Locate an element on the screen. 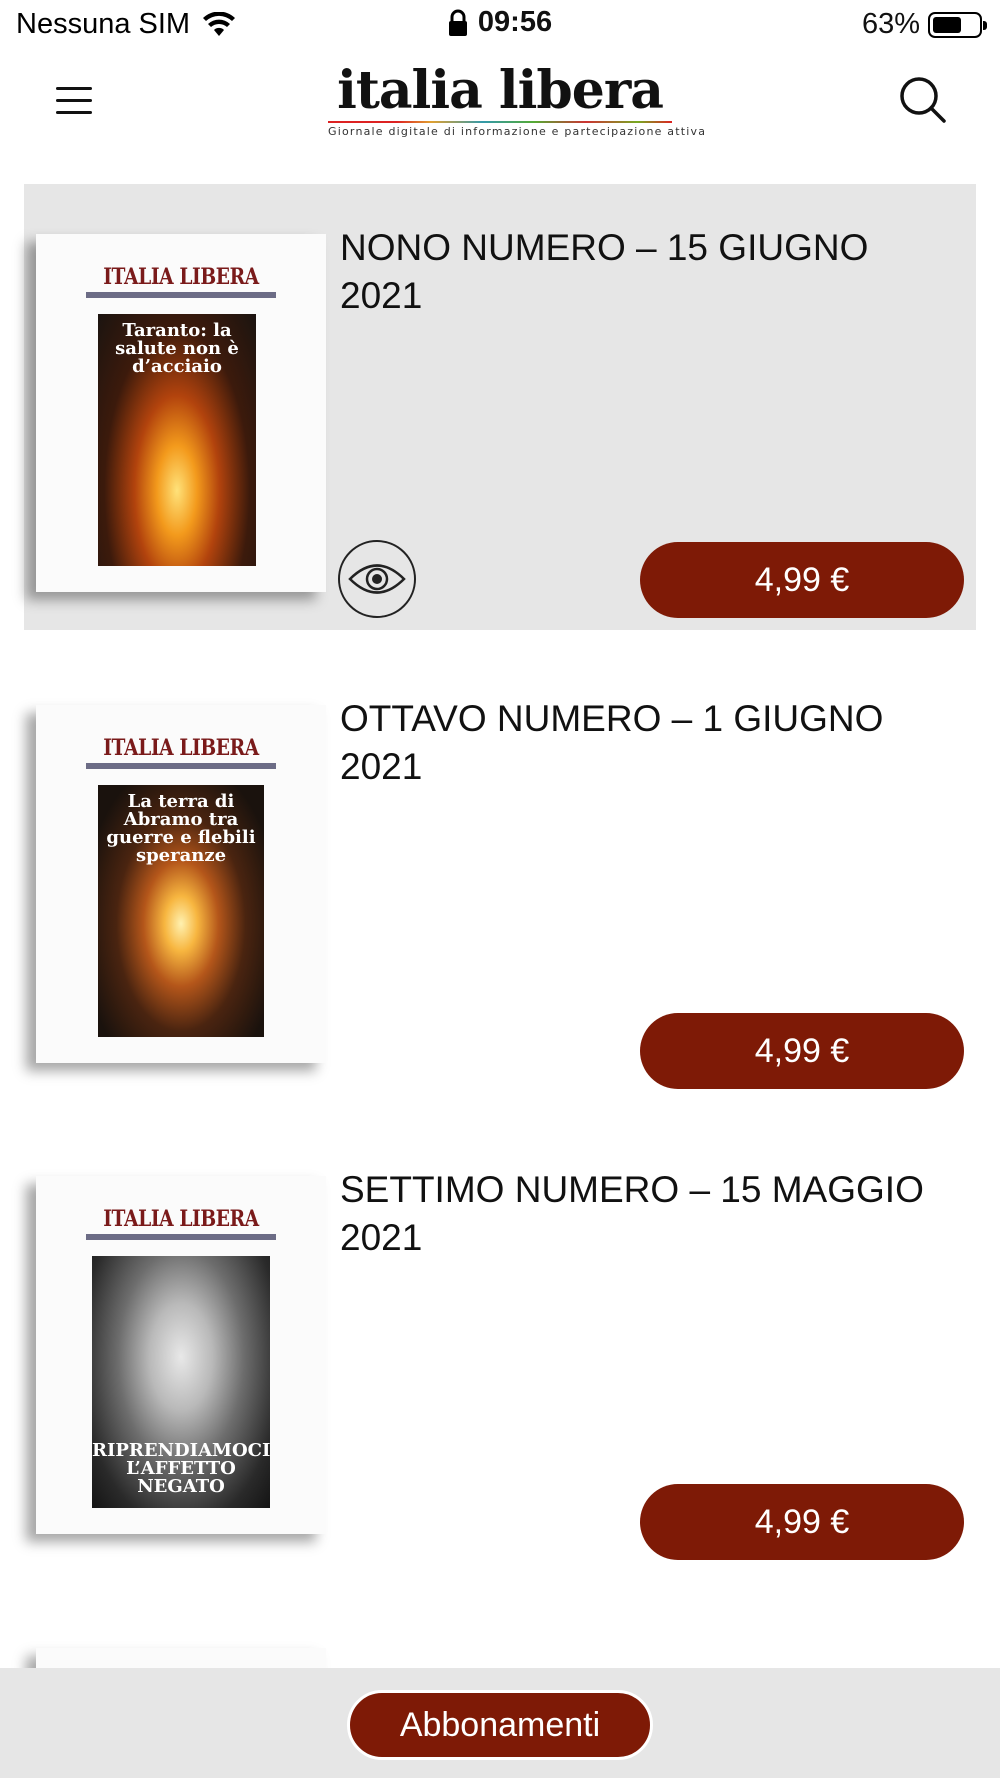  cover-image: Taranto: la salute non è d’acciaio is located at coordinates (177, 440).